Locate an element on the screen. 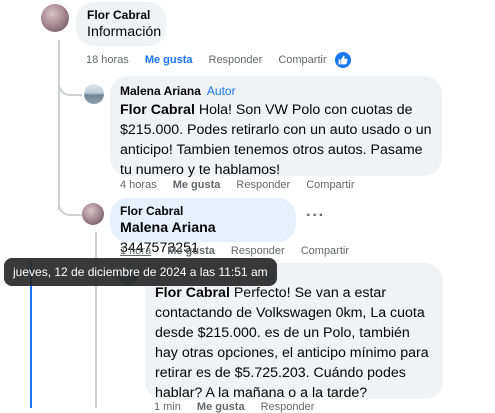  comment-author: Flor Cabral is located at coordinates (121, 15).